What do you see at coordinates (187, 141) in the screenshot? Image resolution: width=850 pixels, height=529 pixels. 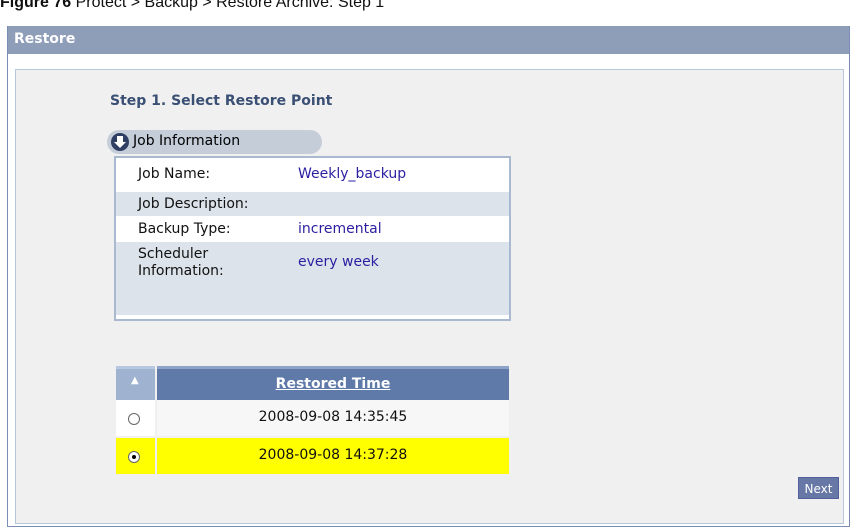 I see `job-information-label: Job Information` at bounding box center [187, 141].